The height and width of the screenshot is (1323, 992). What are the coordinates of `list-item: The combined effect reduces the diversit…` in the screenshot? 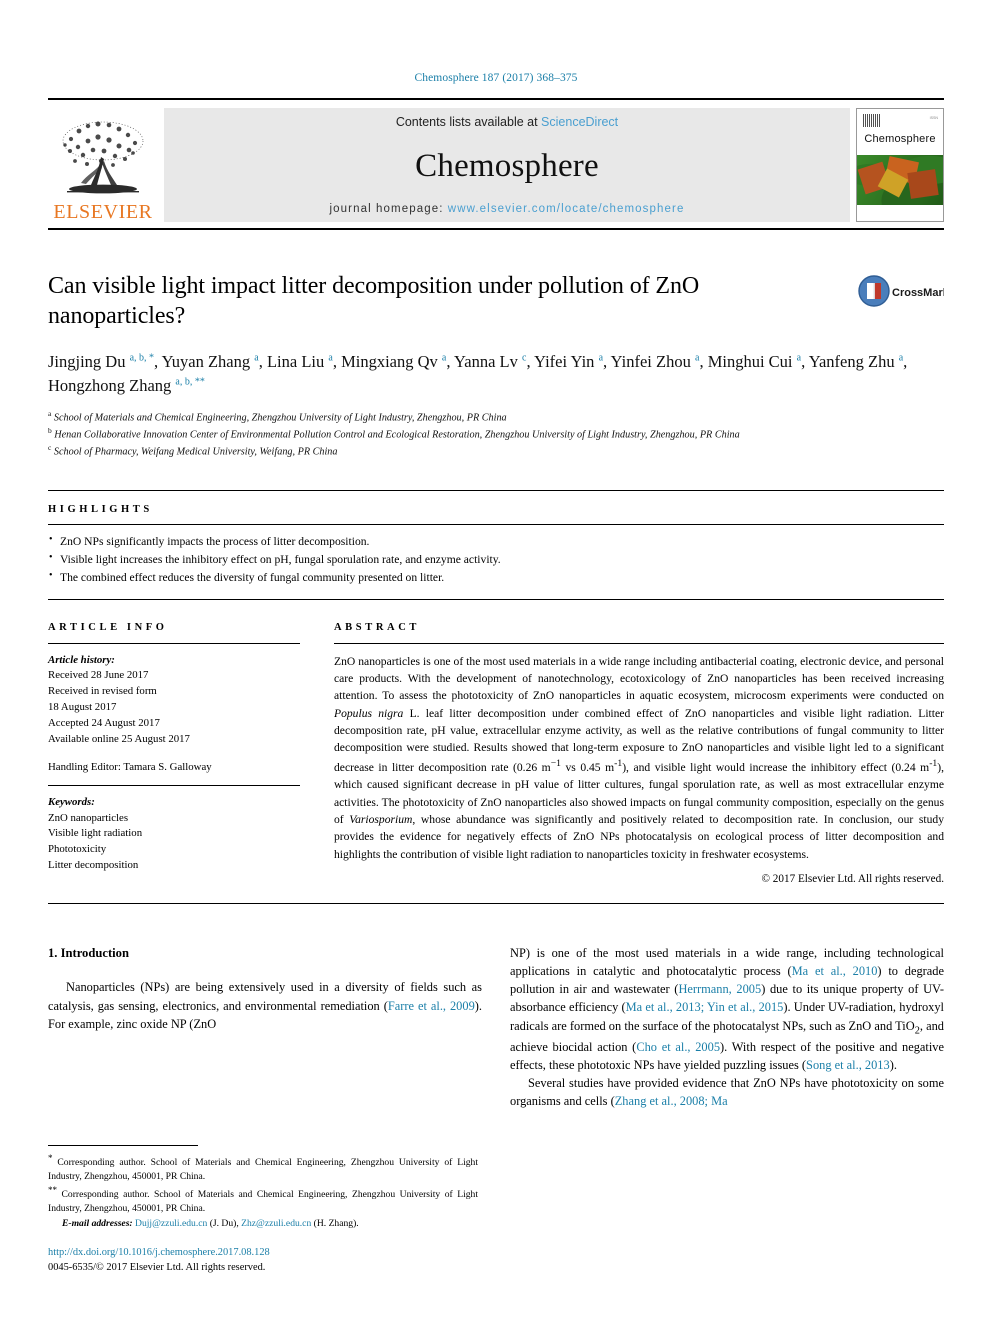 It's located at (496, 577).